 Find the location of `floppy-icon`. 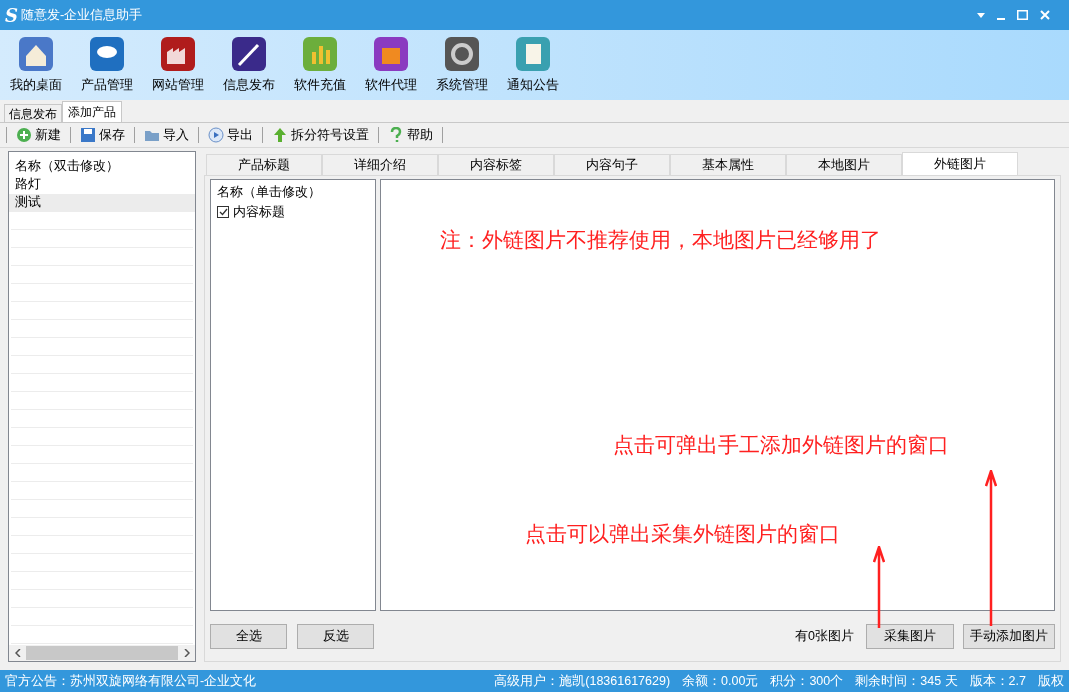

floppy-icon is located at coordinates (88, 135).